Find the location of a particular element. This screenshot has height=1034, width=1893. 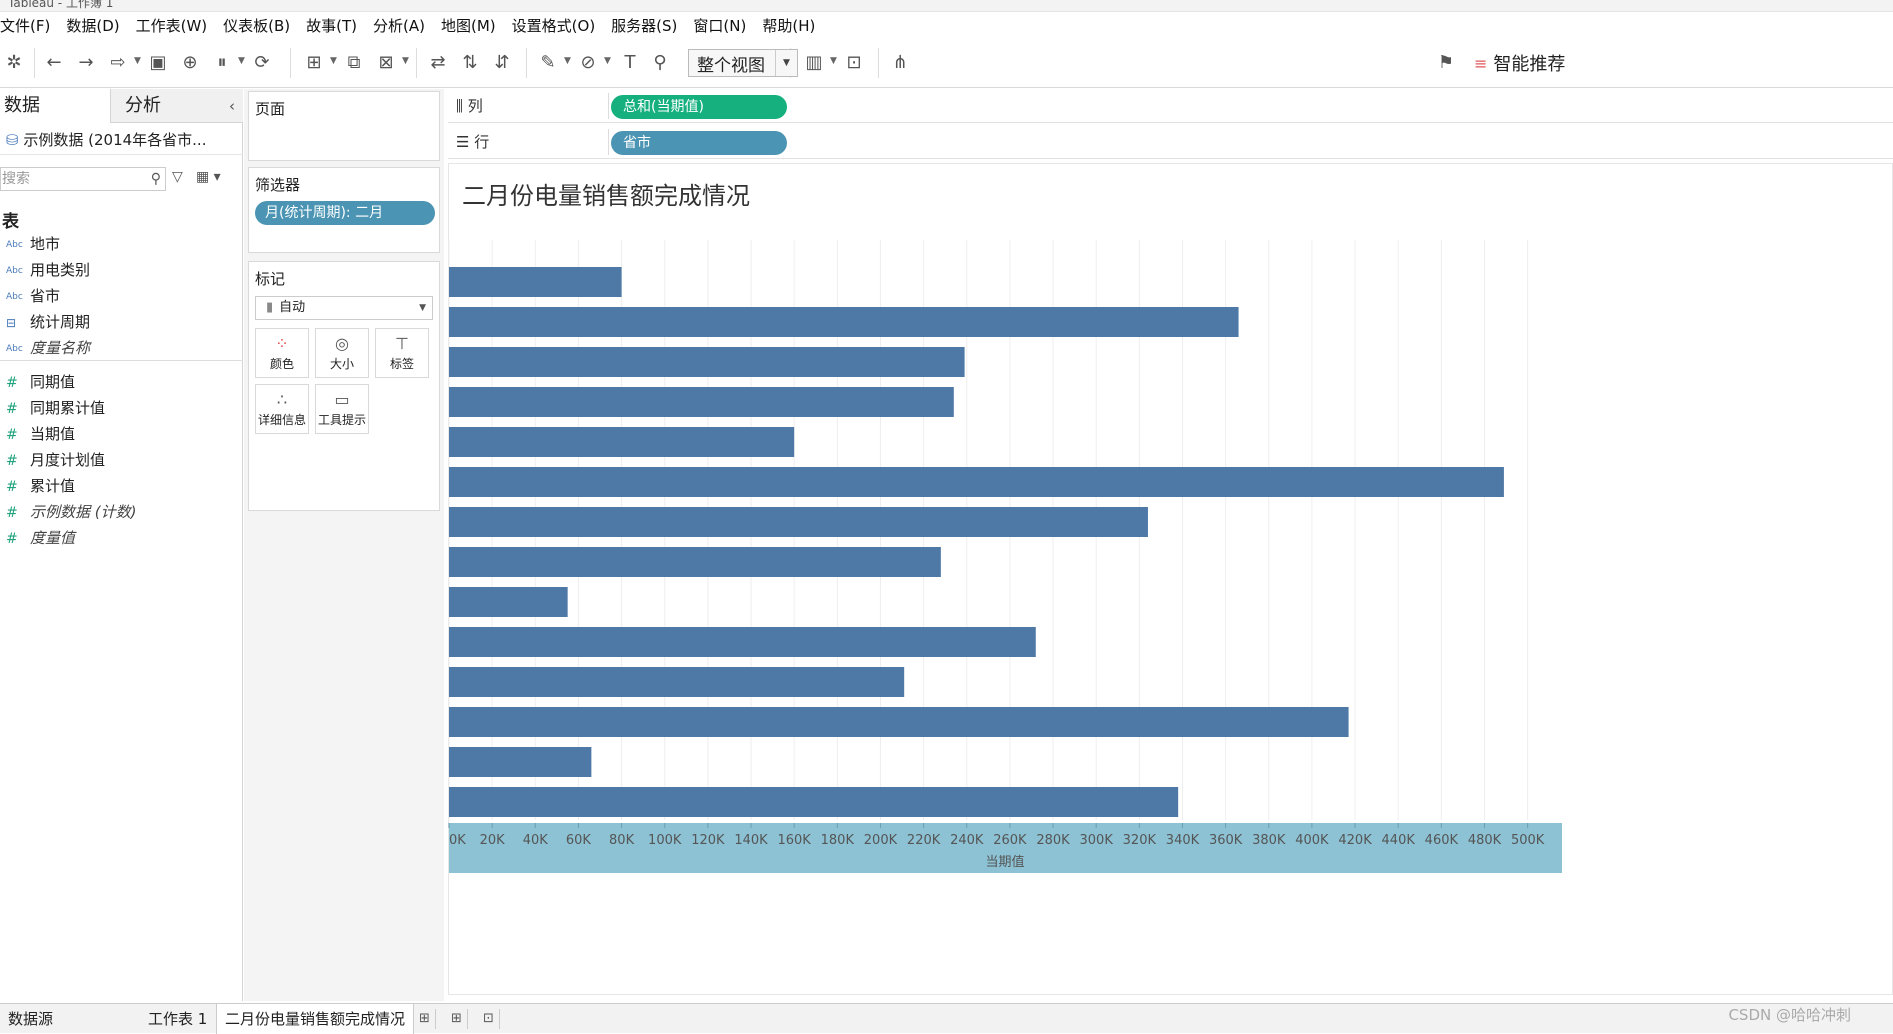

measure-field: # 累计值 is located at coordinates (37, 486).